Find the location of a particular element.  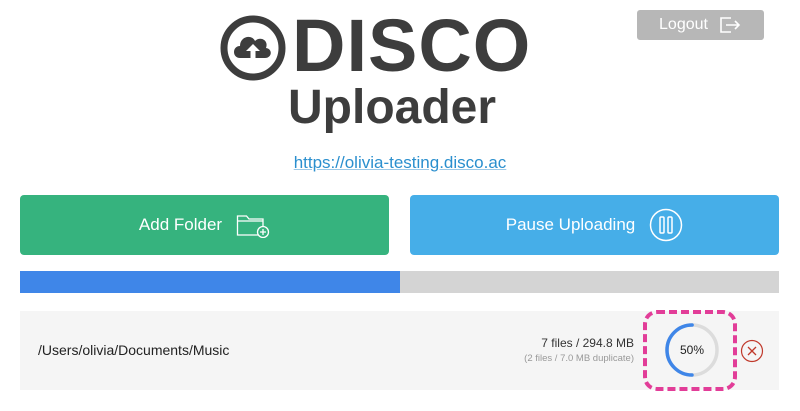

upload-progress-highlight: 50% is located at coordinates (690, 350).